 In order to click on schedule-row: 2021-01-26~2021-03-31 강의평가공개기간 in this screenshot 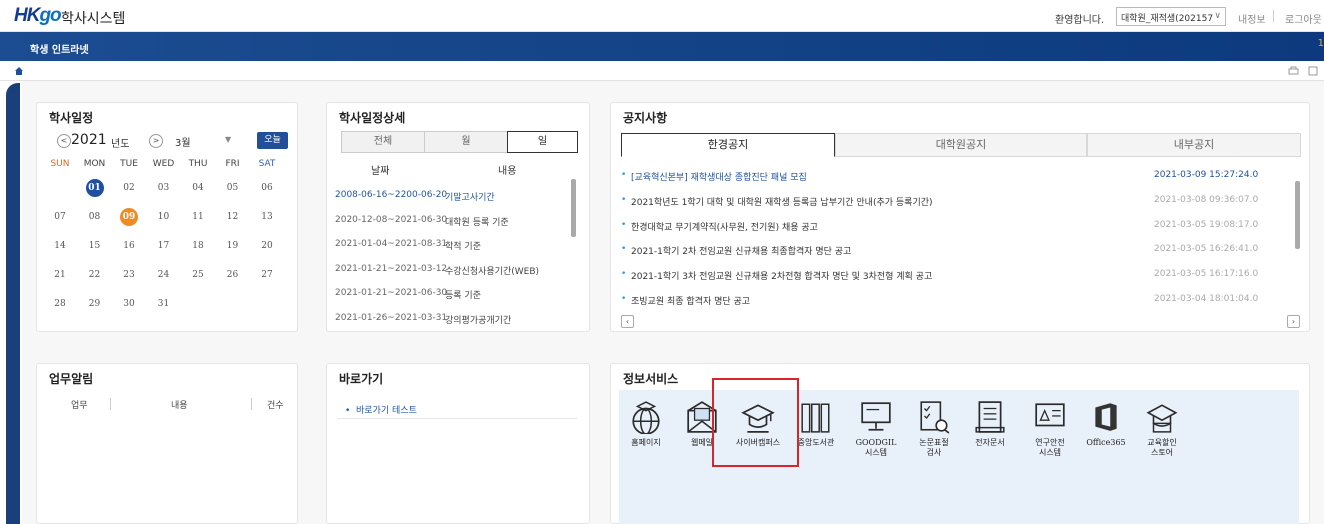, I will do `click(450, 319)`.